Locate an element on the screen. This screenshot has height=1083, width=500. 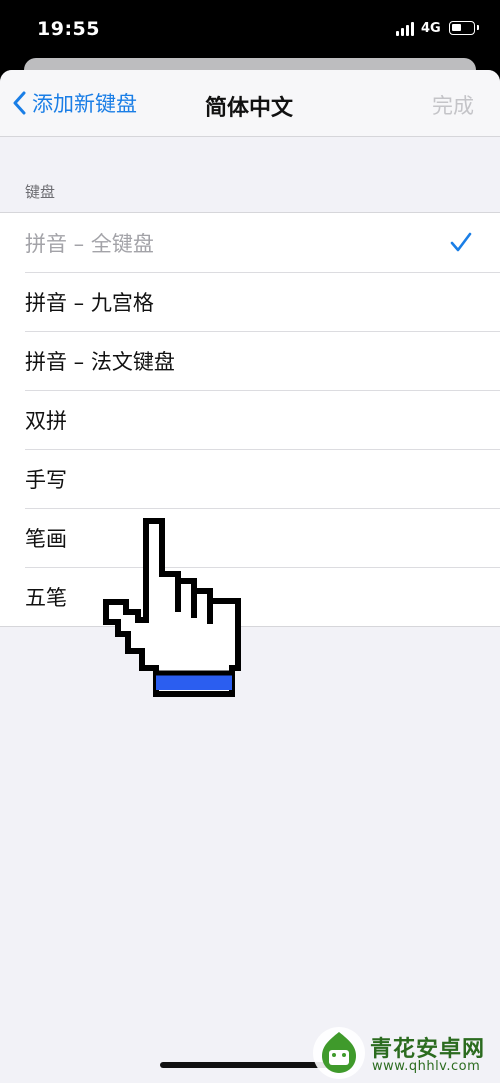
watermark: 青花安卓网 www.qhhlv.com is located at coordinates (404, 1053).